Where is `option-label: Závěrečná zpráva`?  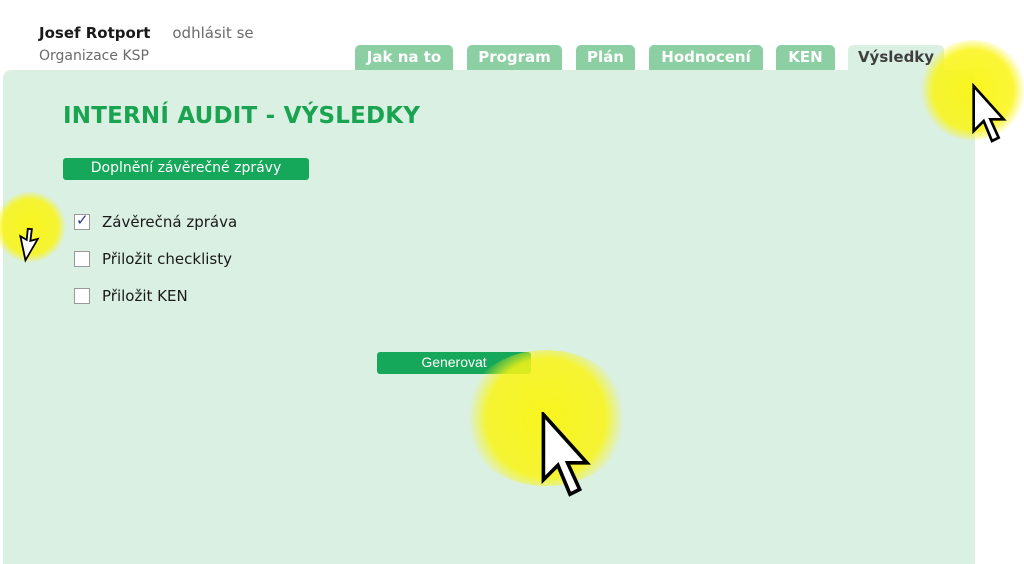
option-label: Závěrečná zpráva is located at coordinates (170, 222).